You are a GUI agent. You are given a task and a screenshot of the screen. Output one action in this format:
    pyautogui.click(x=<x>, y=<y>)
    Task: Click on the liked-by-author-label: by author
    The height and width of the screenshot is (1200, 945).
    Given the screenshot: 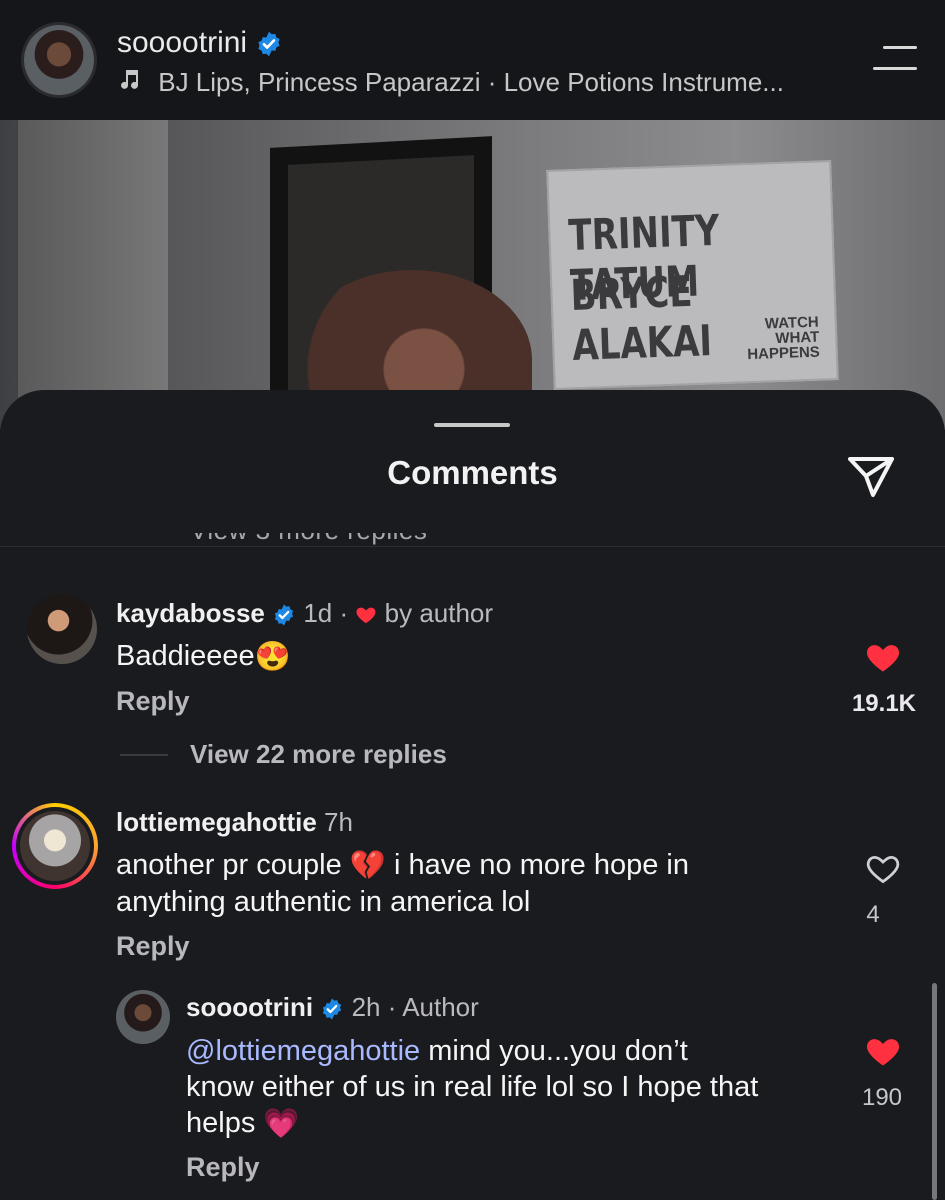 What is the action you would take?
    pyautogui.click(x=439, y=613)
    